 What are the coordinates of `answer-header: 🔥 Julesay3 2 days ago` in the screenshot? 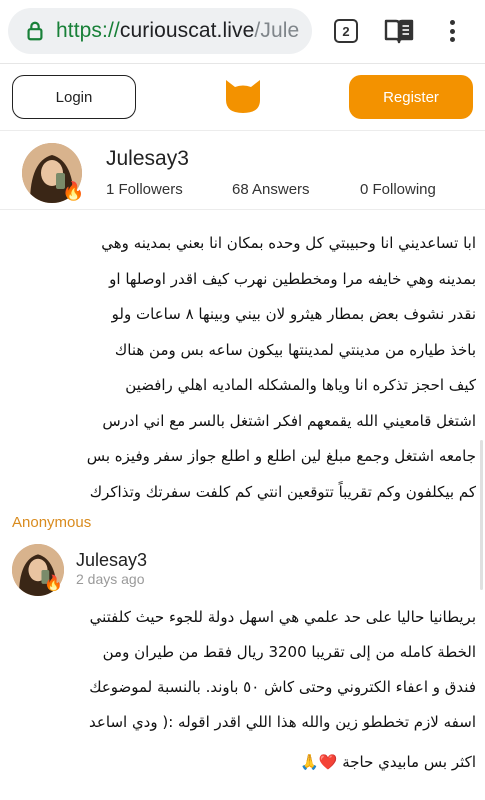 It's located at (242, 568).